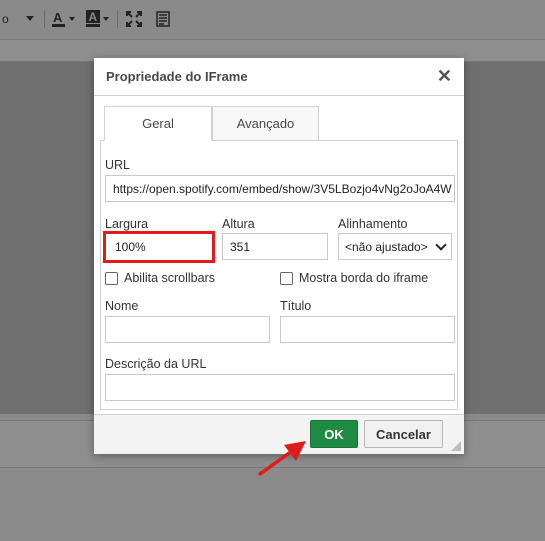 The image size is (545, 541). What do you see at coordinates (187, 329) in the screenshot?
I see `name-input` at bounding box center [187, 329].